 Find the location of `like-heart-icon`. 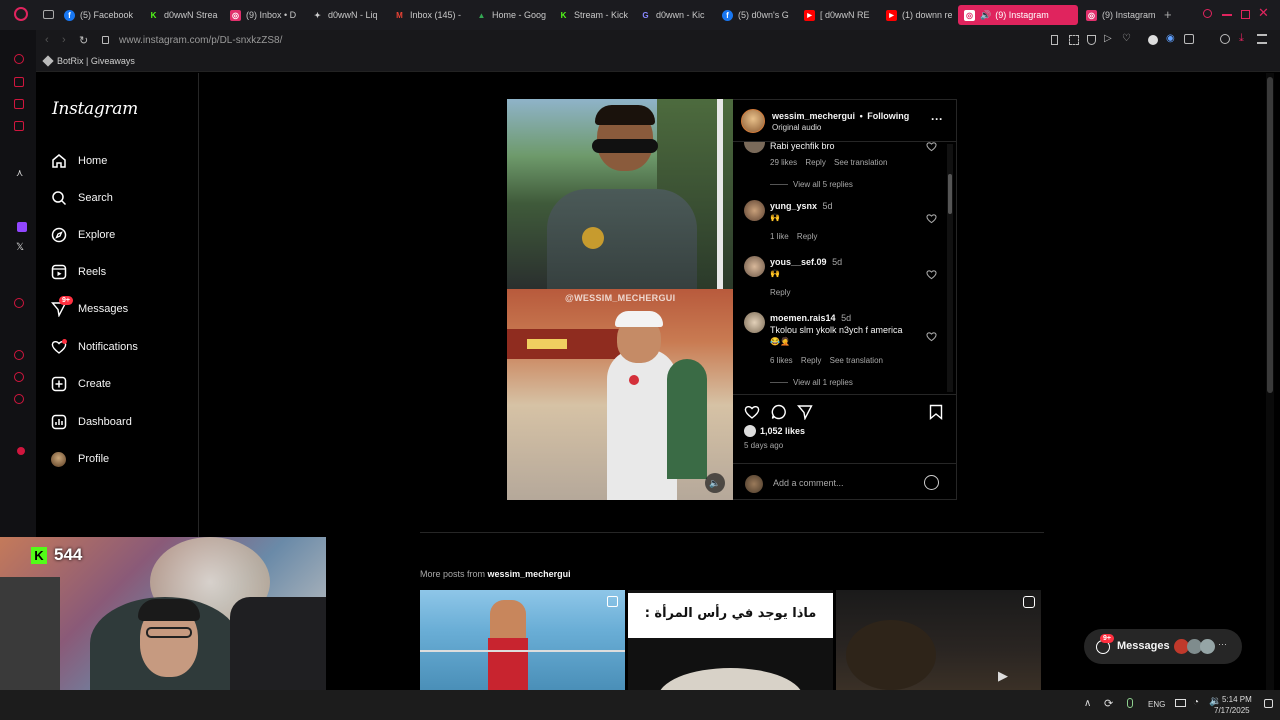

like-heart-icon is located at coordinates (752, 412).